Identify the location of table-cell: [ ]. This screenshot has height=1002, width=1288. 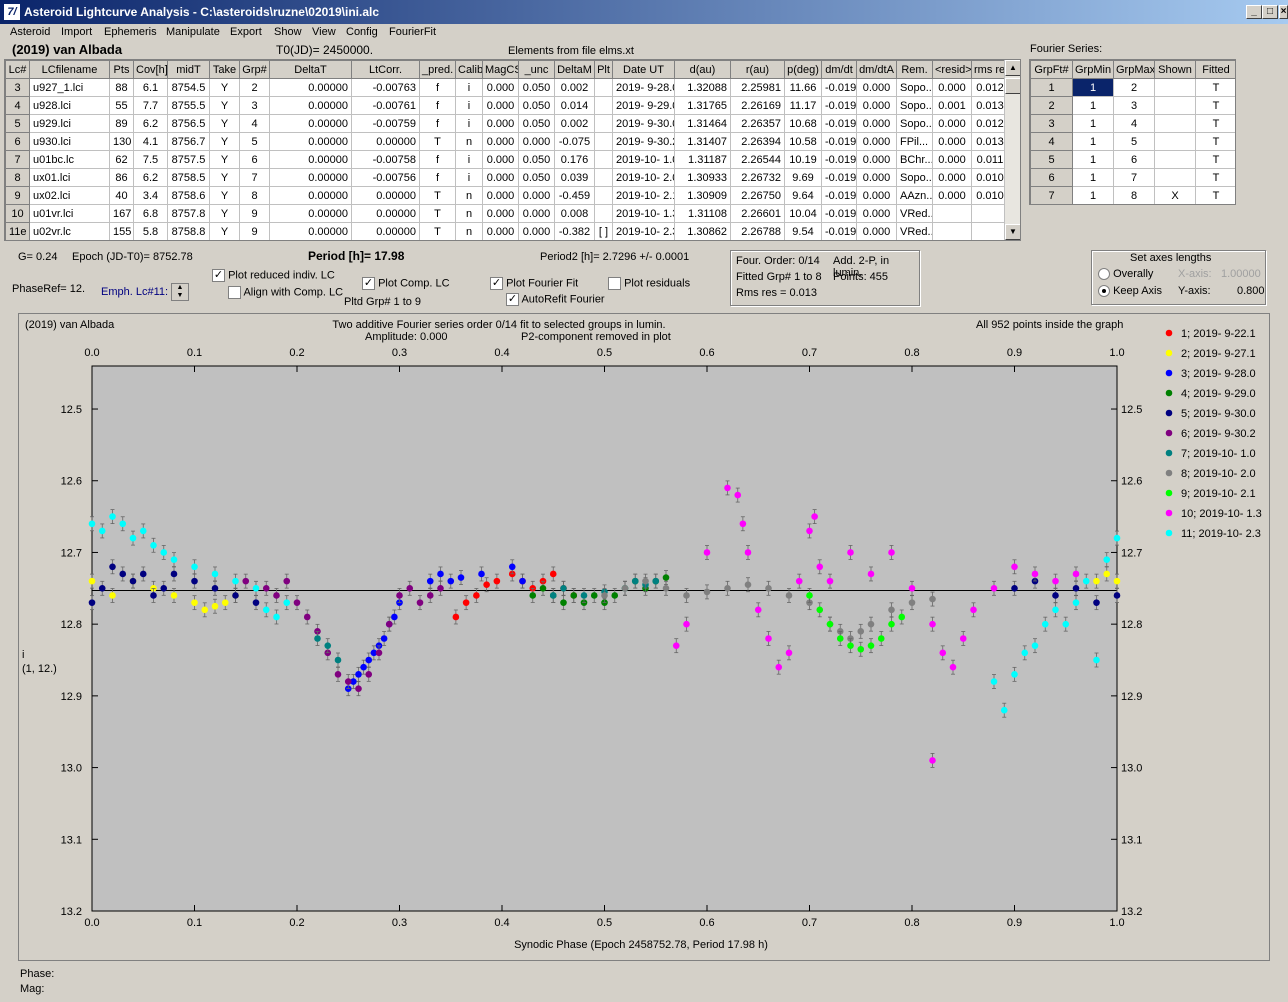
(603, 231).